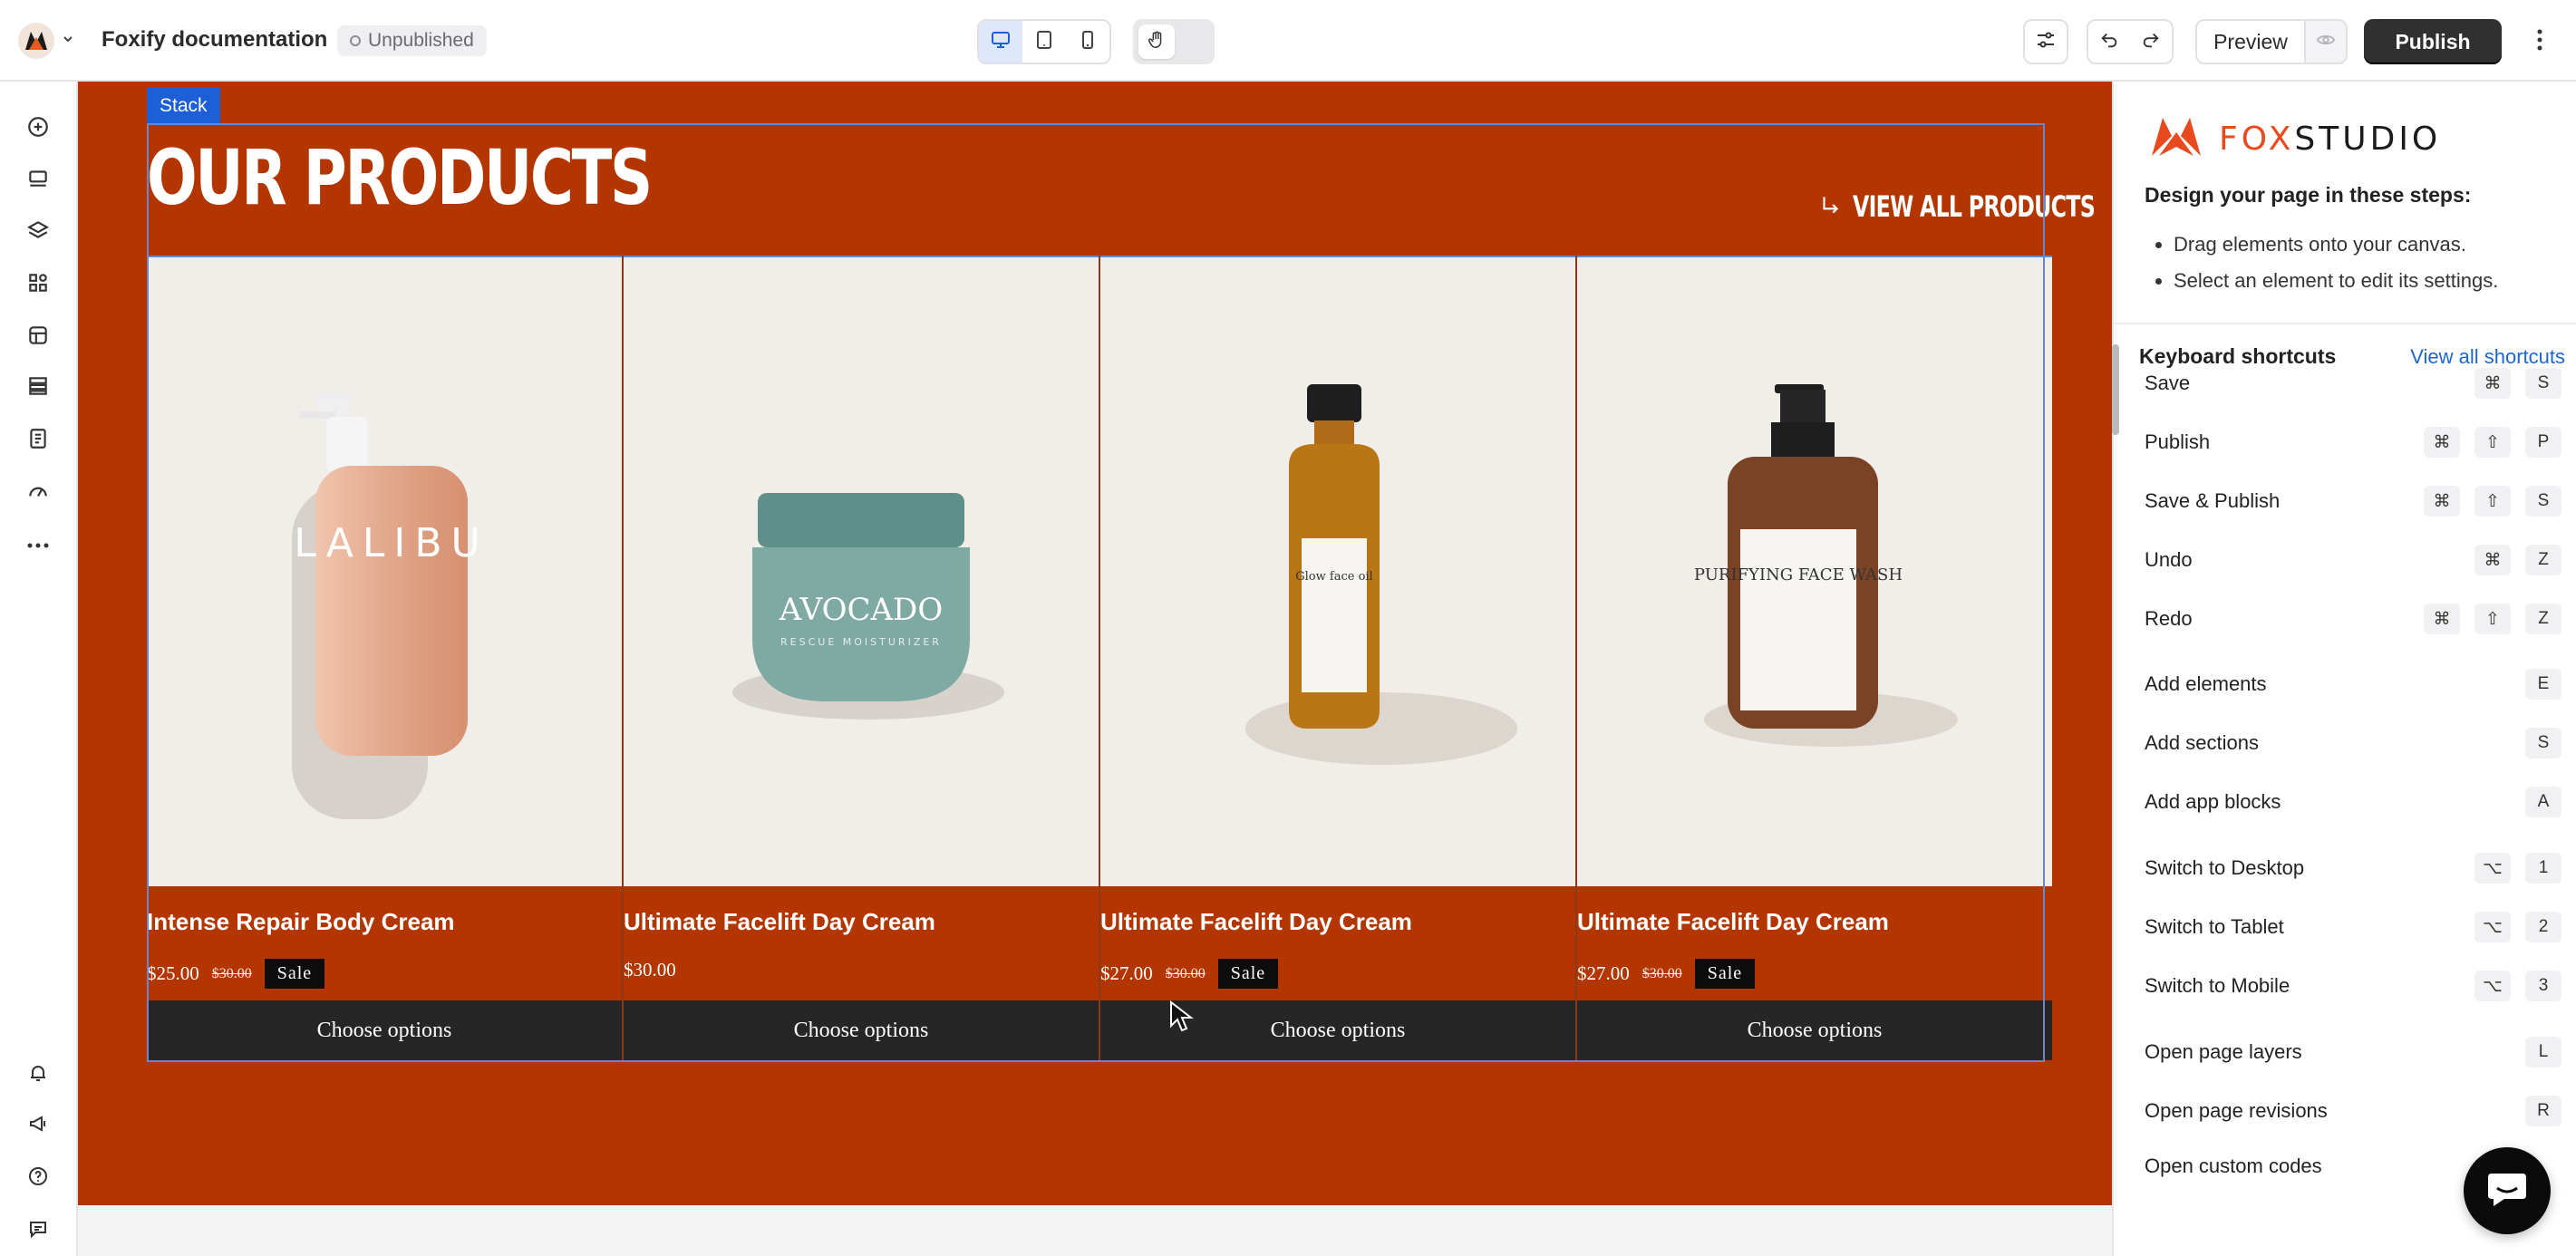  Describe the element at coordinates (1337, 571) in the screenshot. I see `product-image: Glow face oil` at that location.